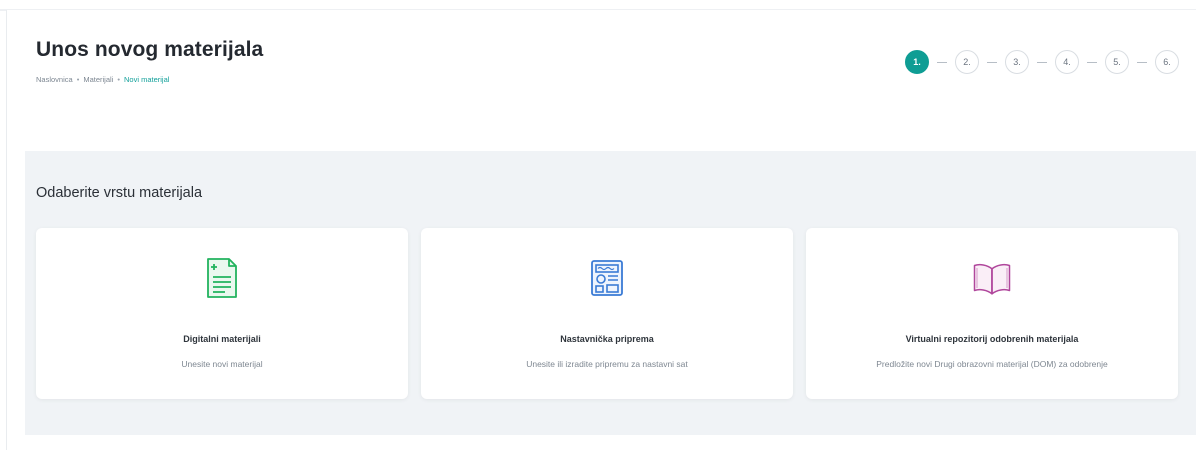 The height and width of the screenshot is (450, 1196). Describe the element at coordinates (54, 79) in the screenshot. I see `breadcrumb-item-home: Naslovnica` at that location.